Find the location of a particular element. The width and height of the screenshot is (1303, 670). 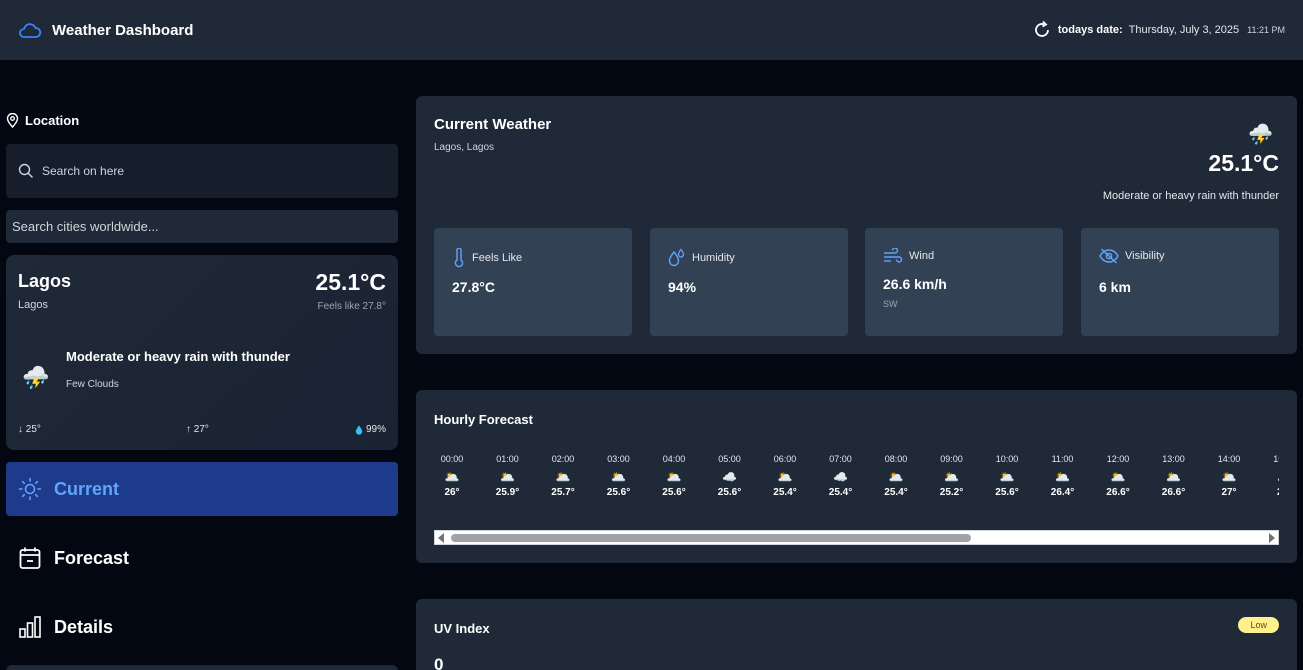

nav-details: Details is located at coordinates (202, 627).